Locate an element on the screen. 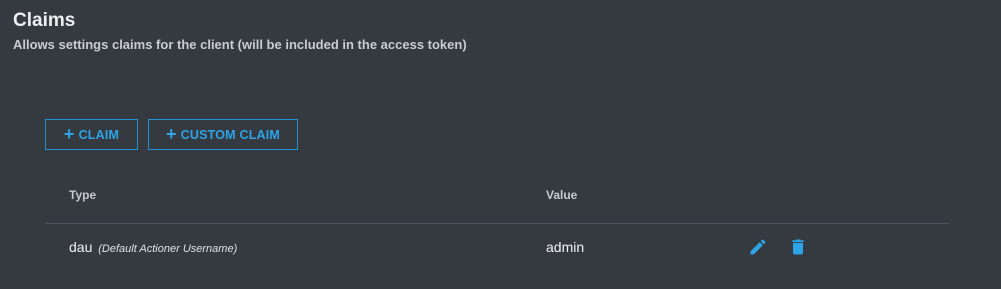  column-header-type: Type is located at coordinates (83, 195).